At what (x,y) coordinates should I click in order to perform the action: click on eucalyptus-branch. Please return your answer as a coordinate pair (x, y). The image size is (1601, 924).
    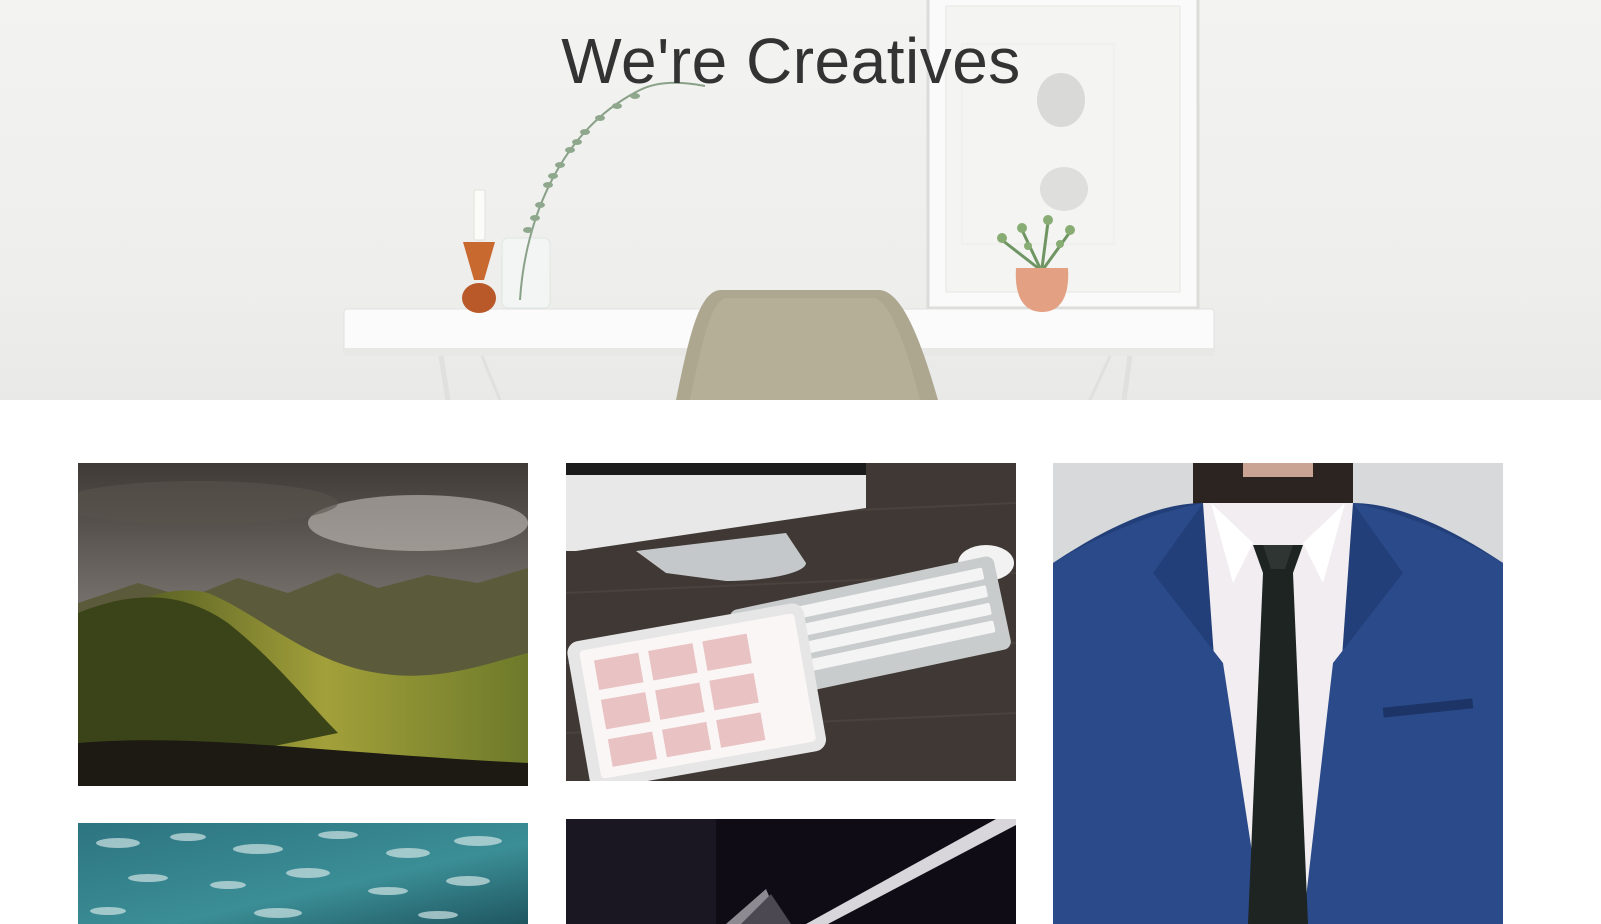
    Looking at the image, I should click on (603, 195).